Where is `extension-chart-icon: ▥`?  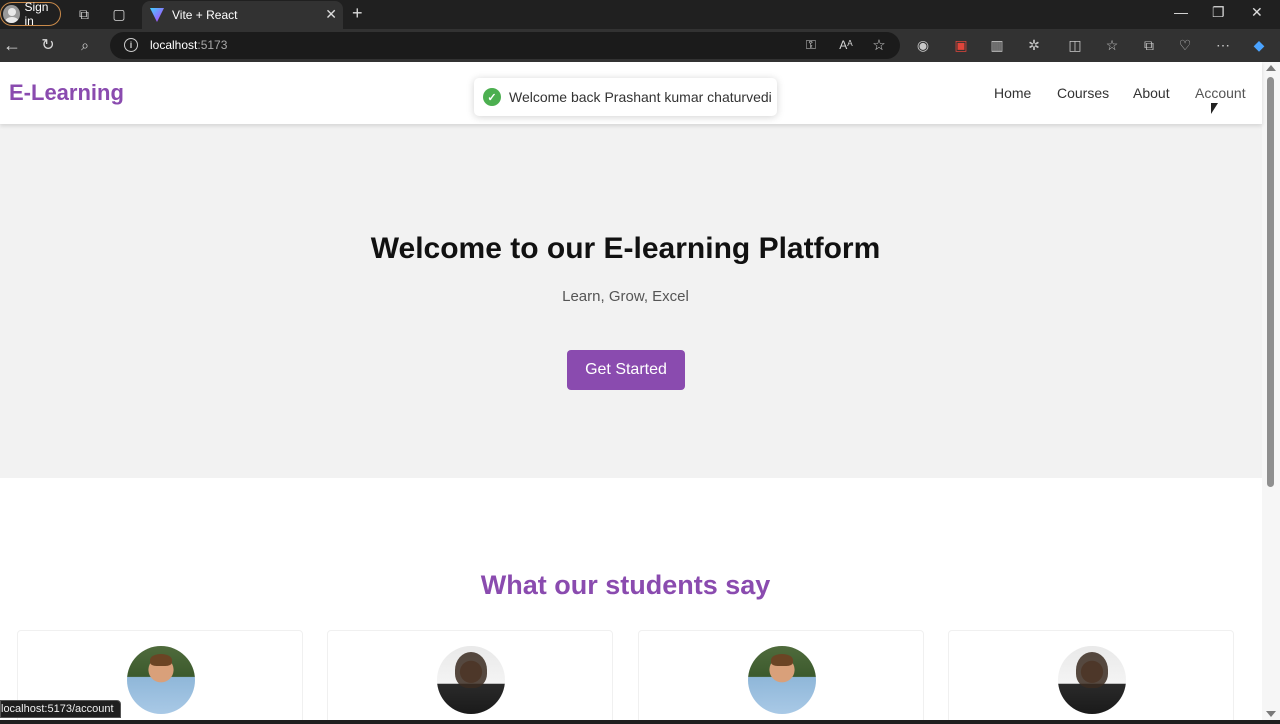
extension-chart-icon: ▥ is located at coordinates (997, 45).